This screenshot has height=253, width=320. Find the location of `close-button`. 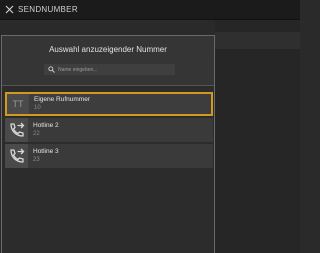

close-button is located at coordinates (9, 10).